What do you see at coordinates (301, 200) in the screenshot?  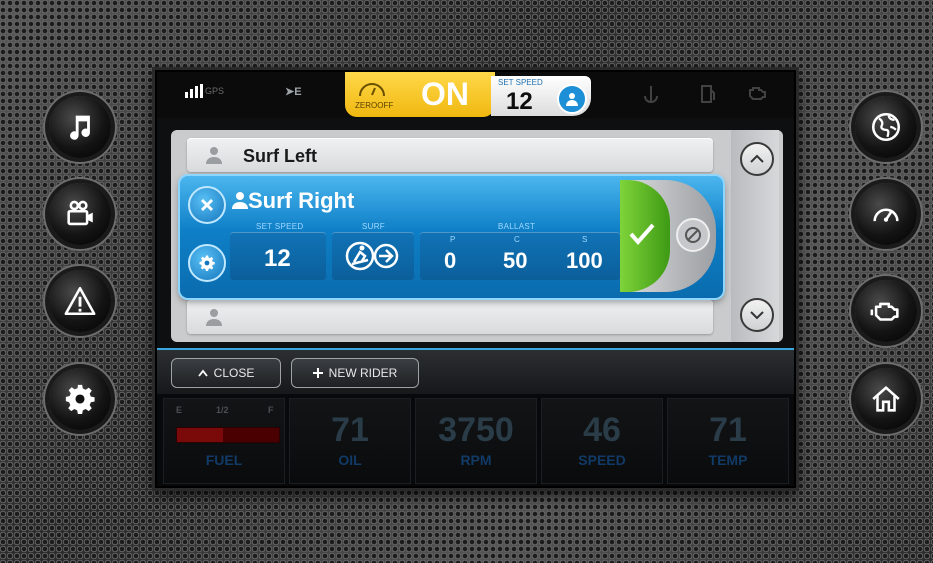 I see `selected-rider-name: Surf Right` at bounding box center [301, 200].